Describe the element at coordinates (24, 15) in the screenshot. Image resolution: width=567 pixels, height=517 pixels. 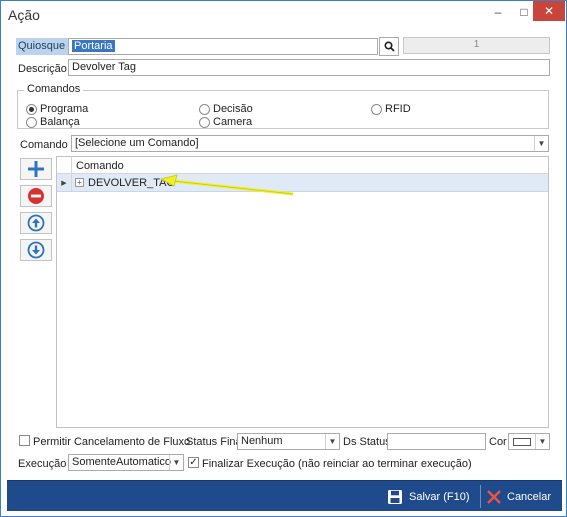
I see `window-title: Ação` at that location.